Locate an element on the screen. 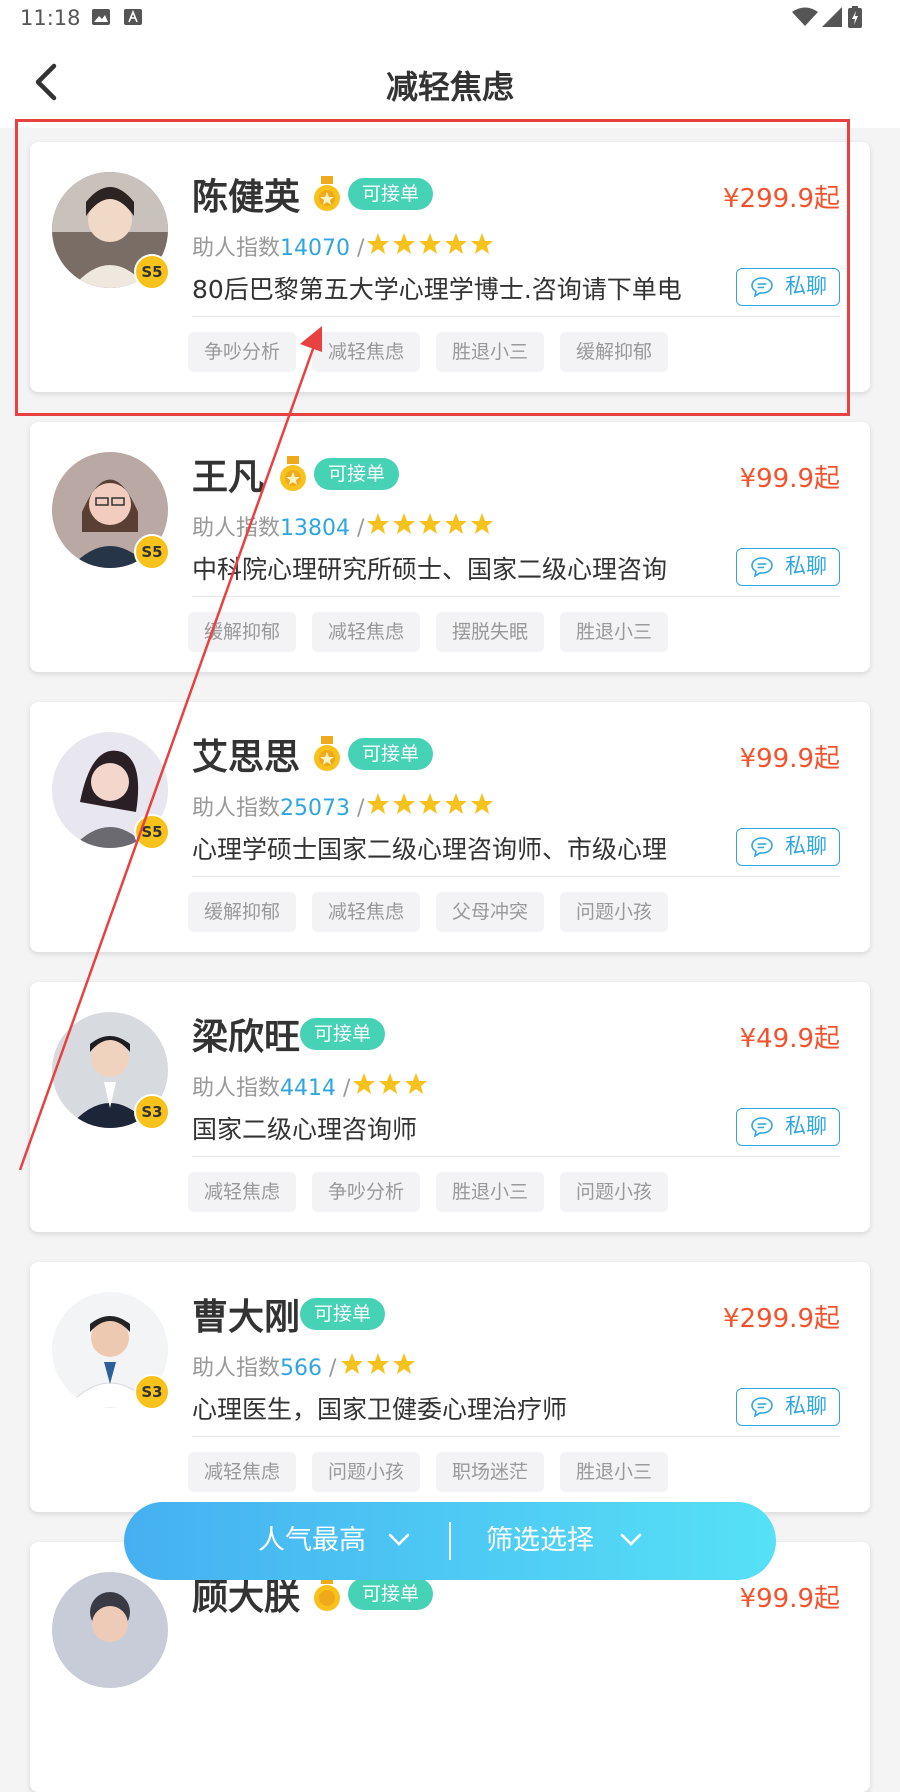 The width and height of the screenshot is (900, 1792). counselor-description: 80后巴黎第五大学心理学博士.咨询请下单电 is located at coordinates (437, 289).